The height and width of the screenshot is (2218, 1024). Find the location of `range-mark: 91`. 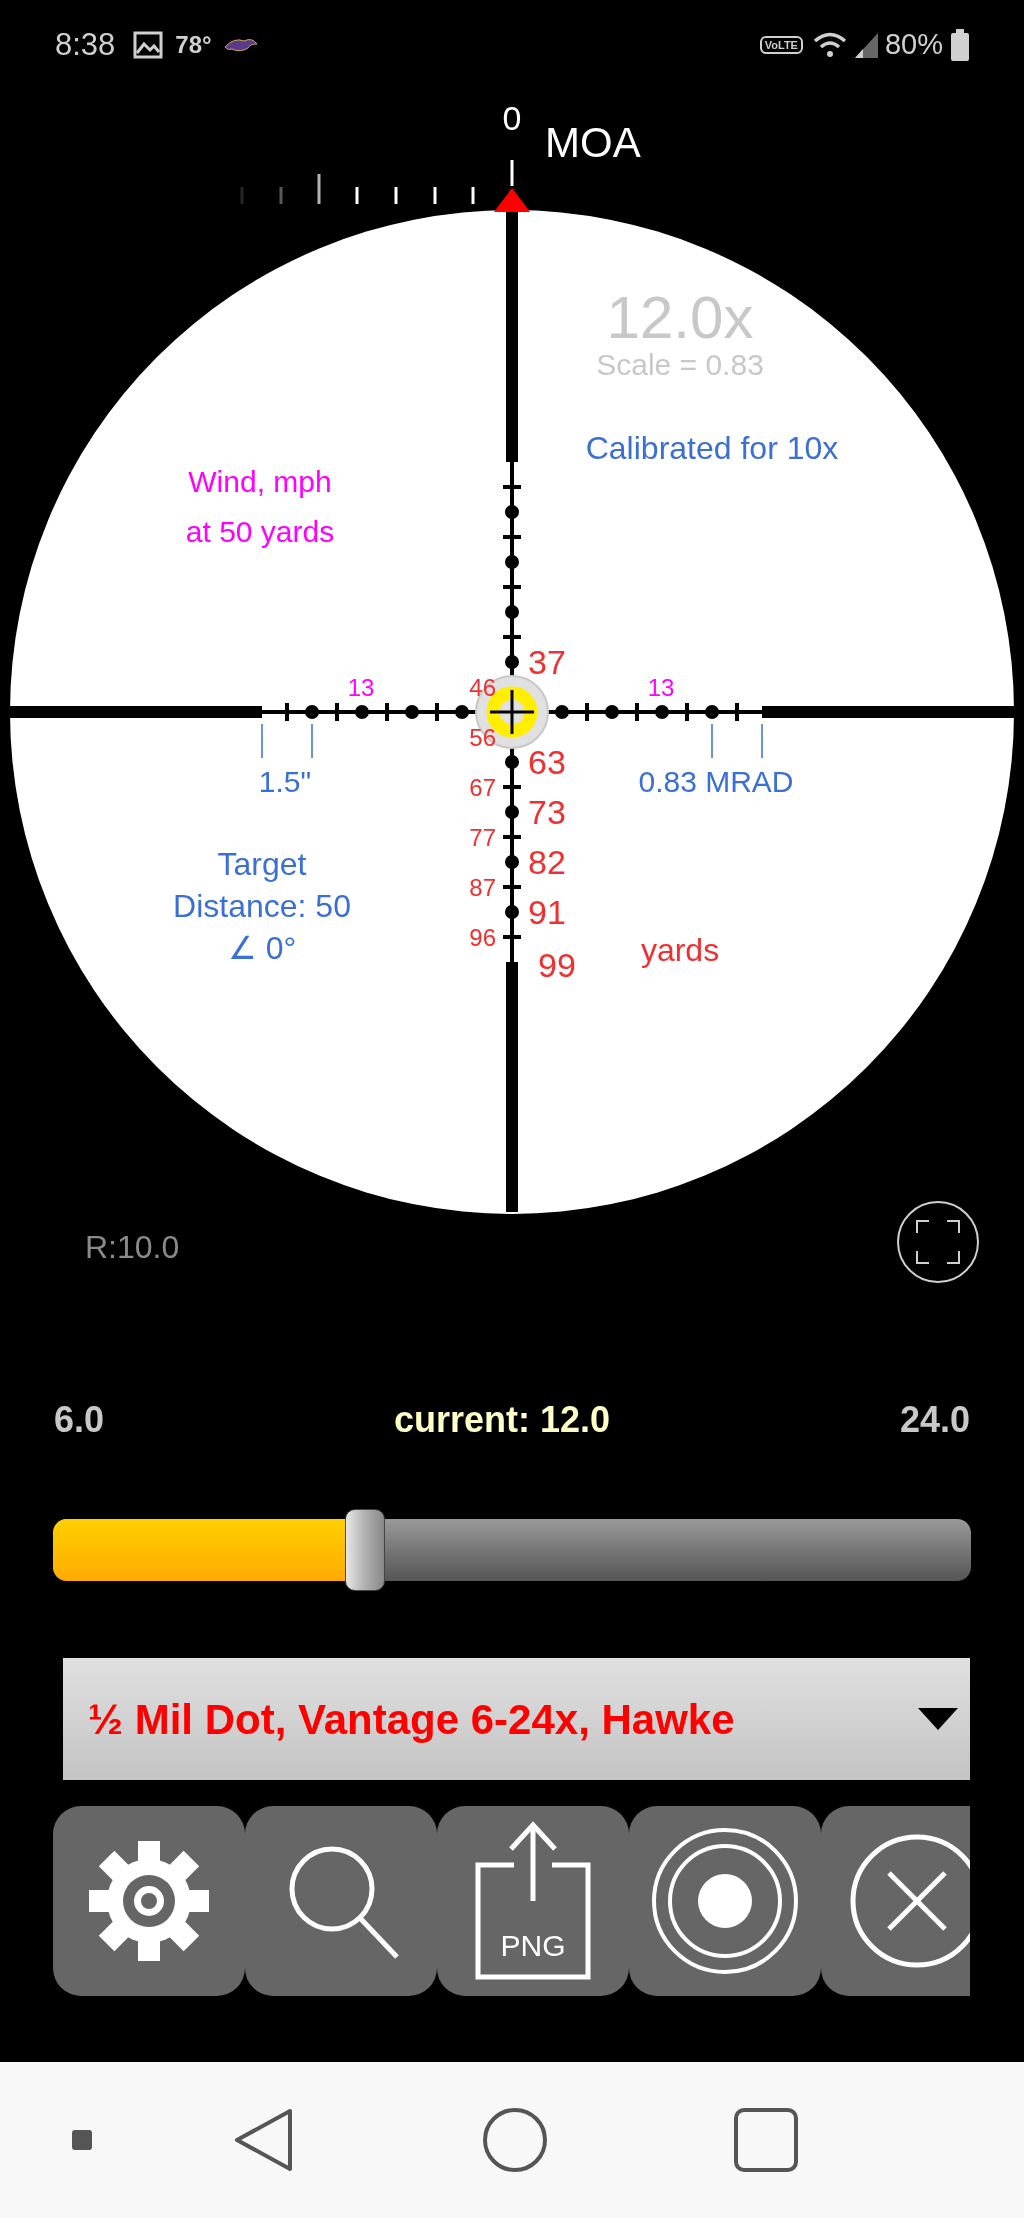

range-mark: 91 is located at coordinates (547, 912).